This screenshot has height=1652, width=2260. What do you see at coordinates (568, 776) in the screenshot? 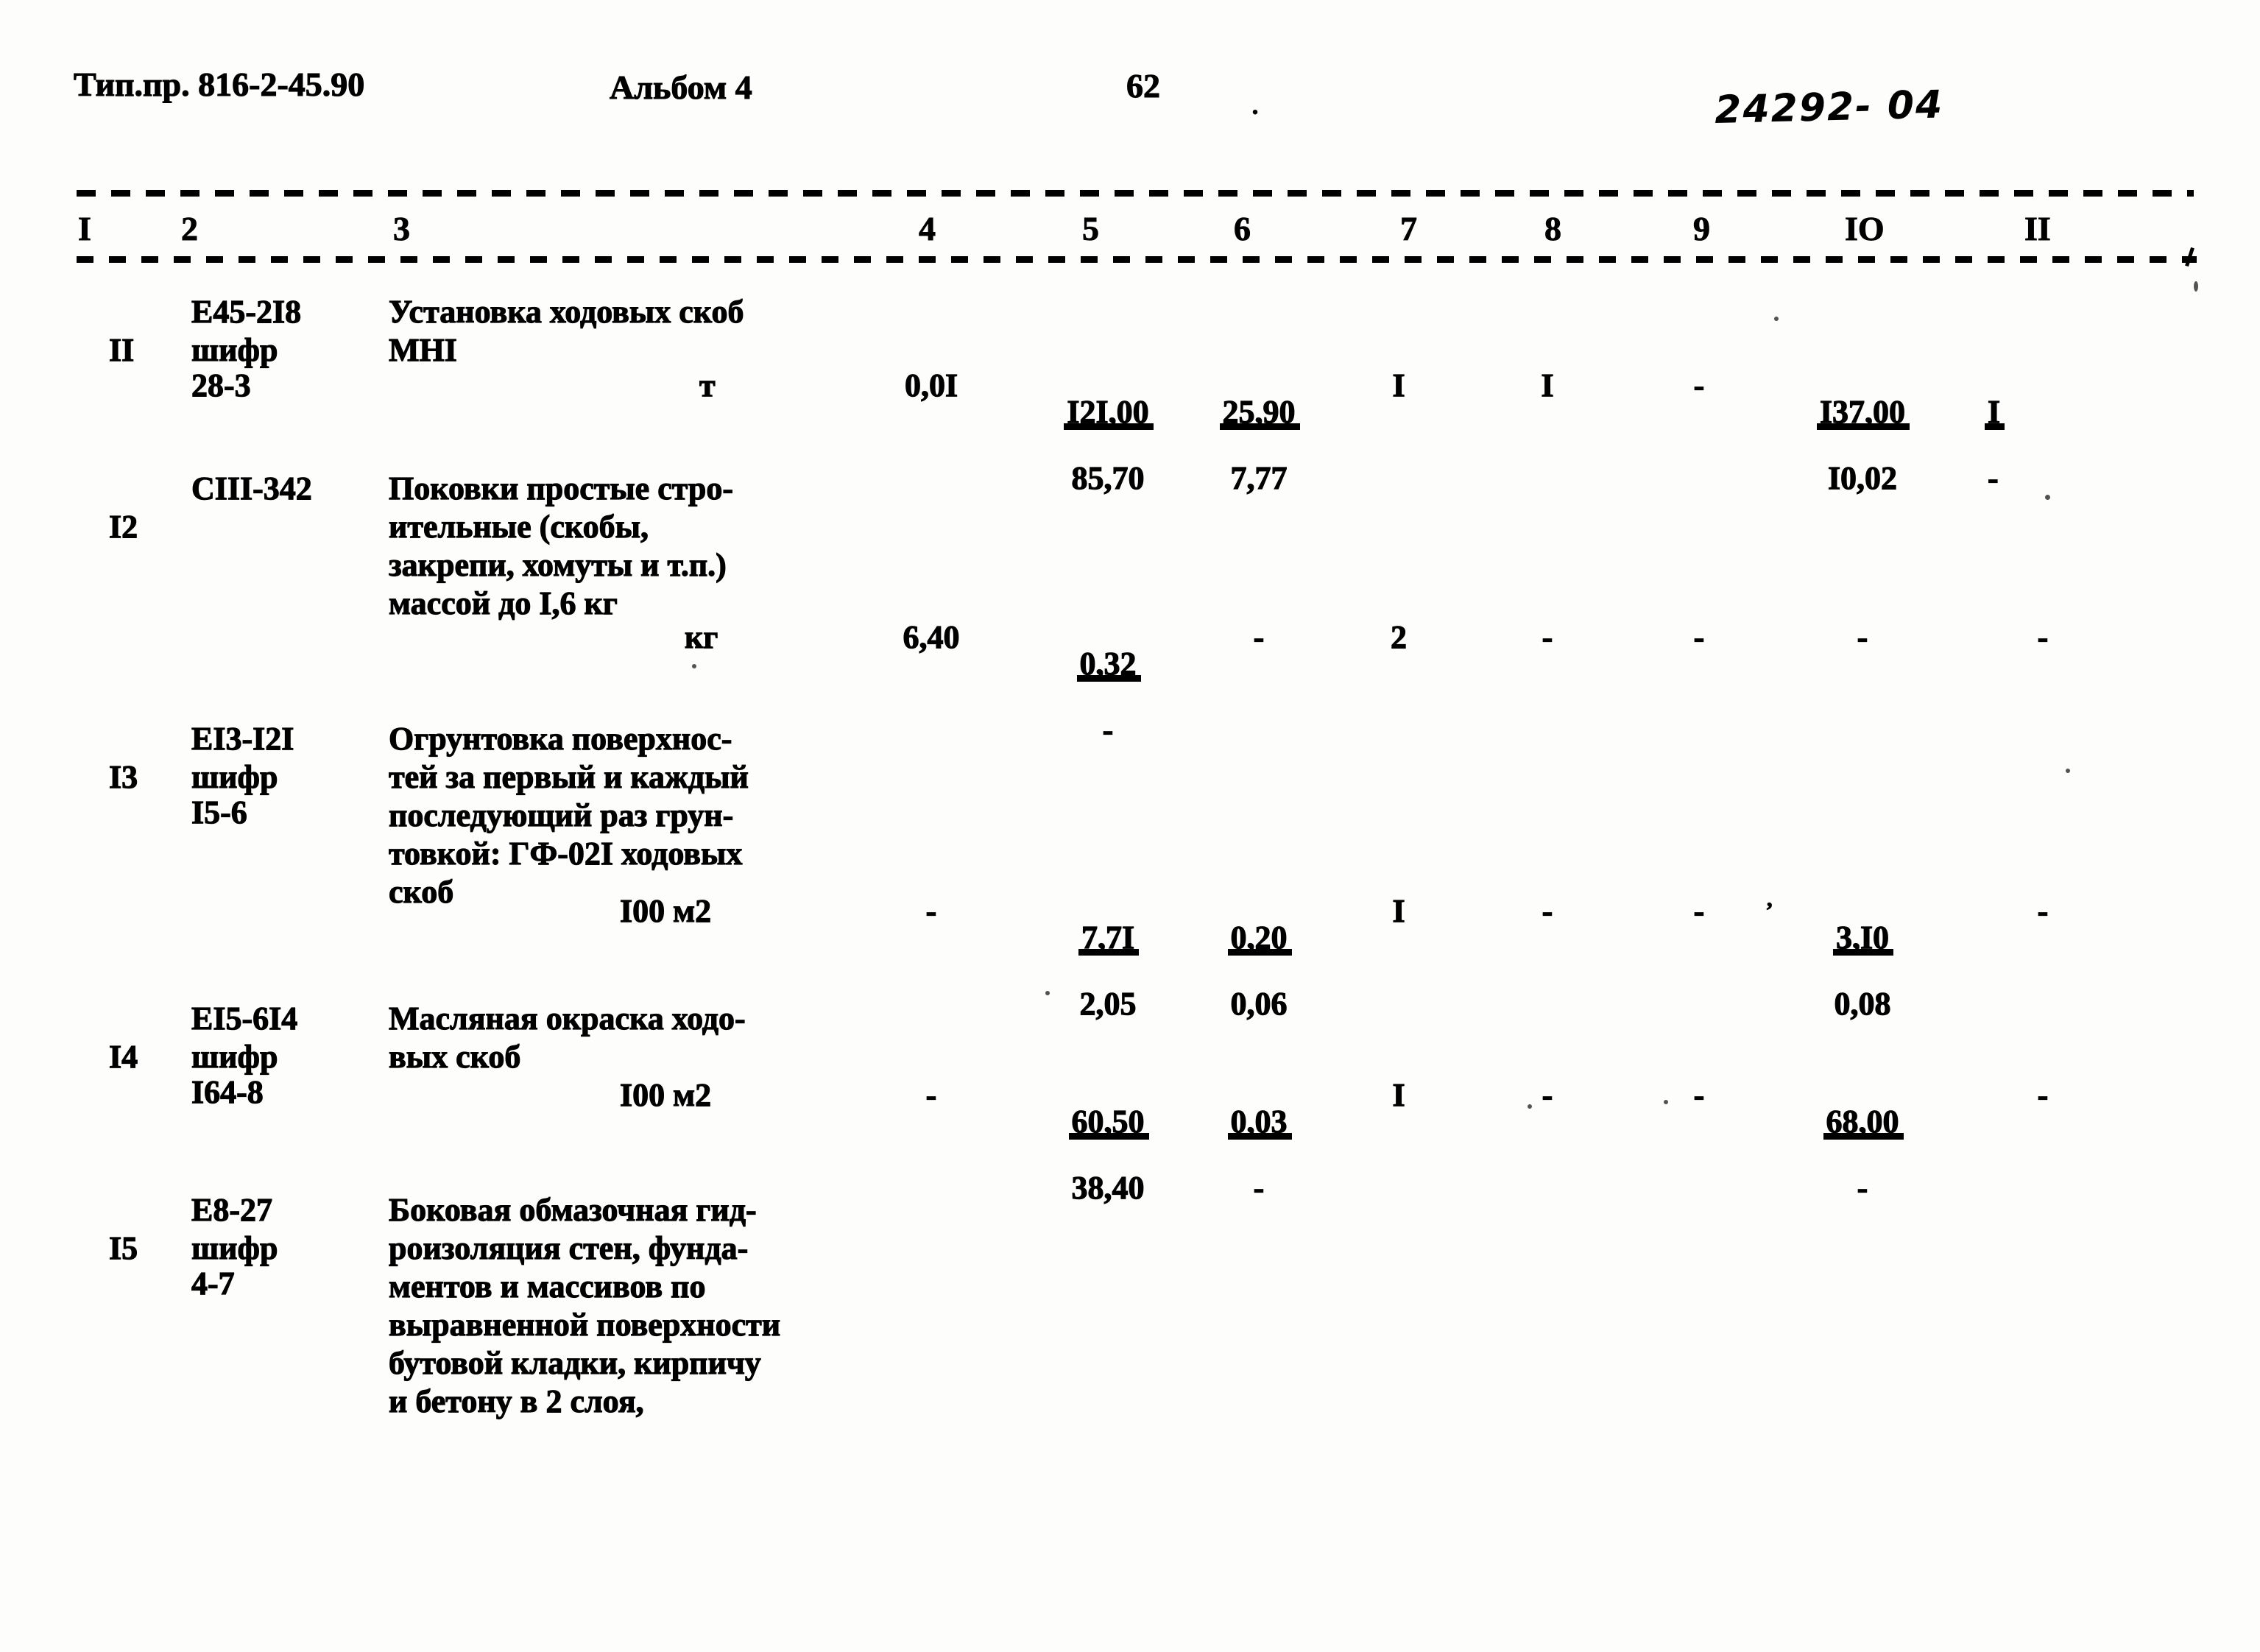
I see `row-description-line-2: тей за первый и каждый` at bounding box center [568, 776].